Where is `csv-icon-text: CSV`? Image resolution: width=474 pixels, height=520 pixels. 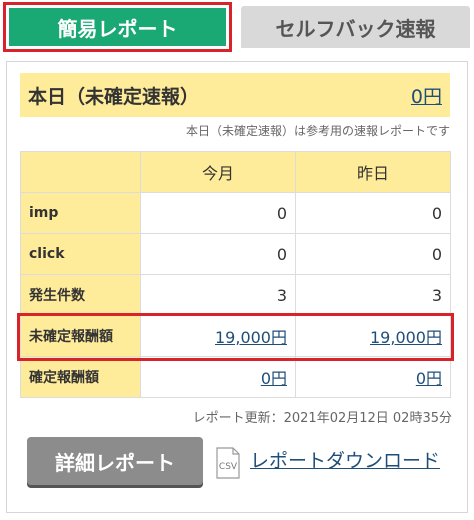 csv-icon-text: CSV is located at coordinates (228, 467).